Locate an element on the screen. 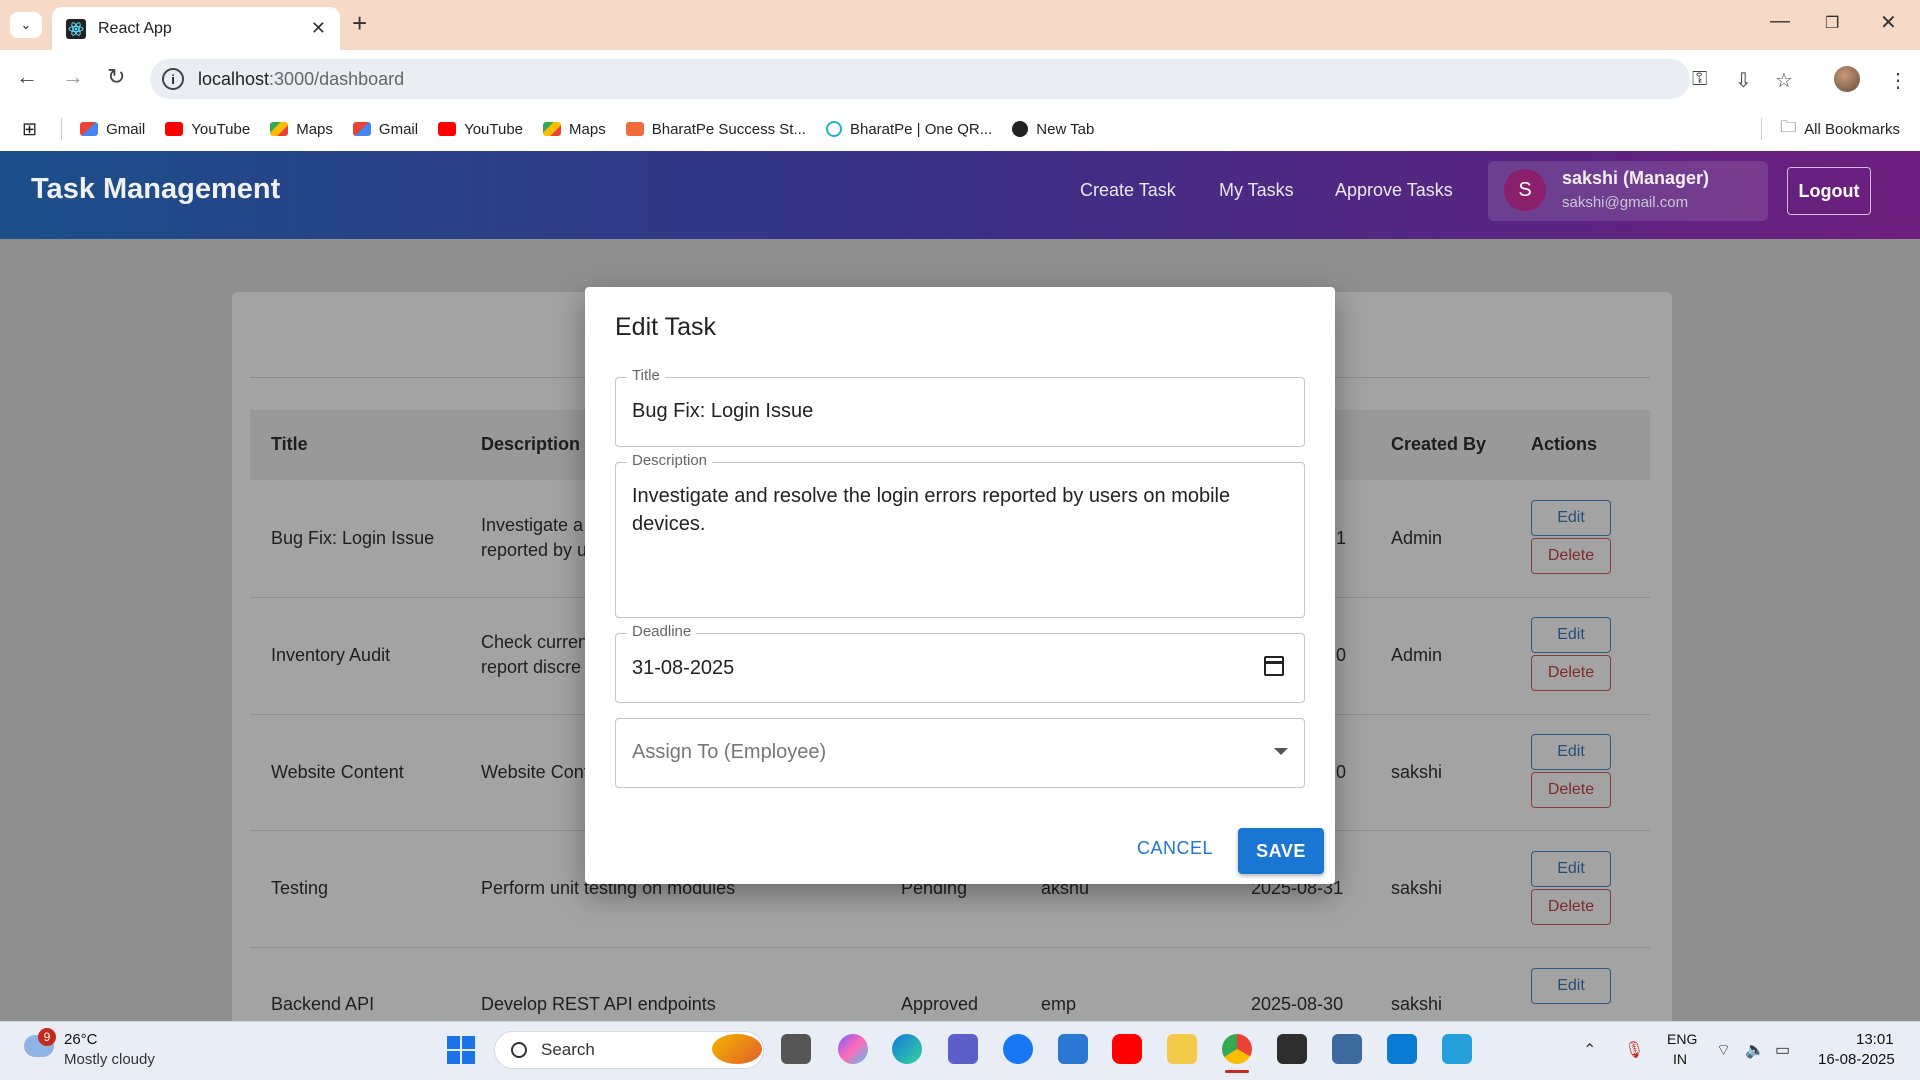 This screenshot has height=1080, width=1920. cell-created-by: Admin is located at coordinates (1417, 655).